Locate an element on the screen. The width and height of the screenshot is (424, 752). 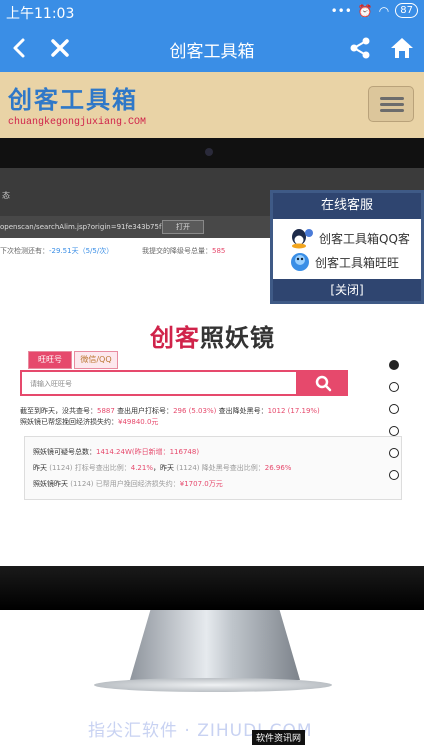
online-service-panel: 在线客服 创客工具箱QQ客 创客工具箱旺旺 [关闭] is located at coordinates (347, 247).